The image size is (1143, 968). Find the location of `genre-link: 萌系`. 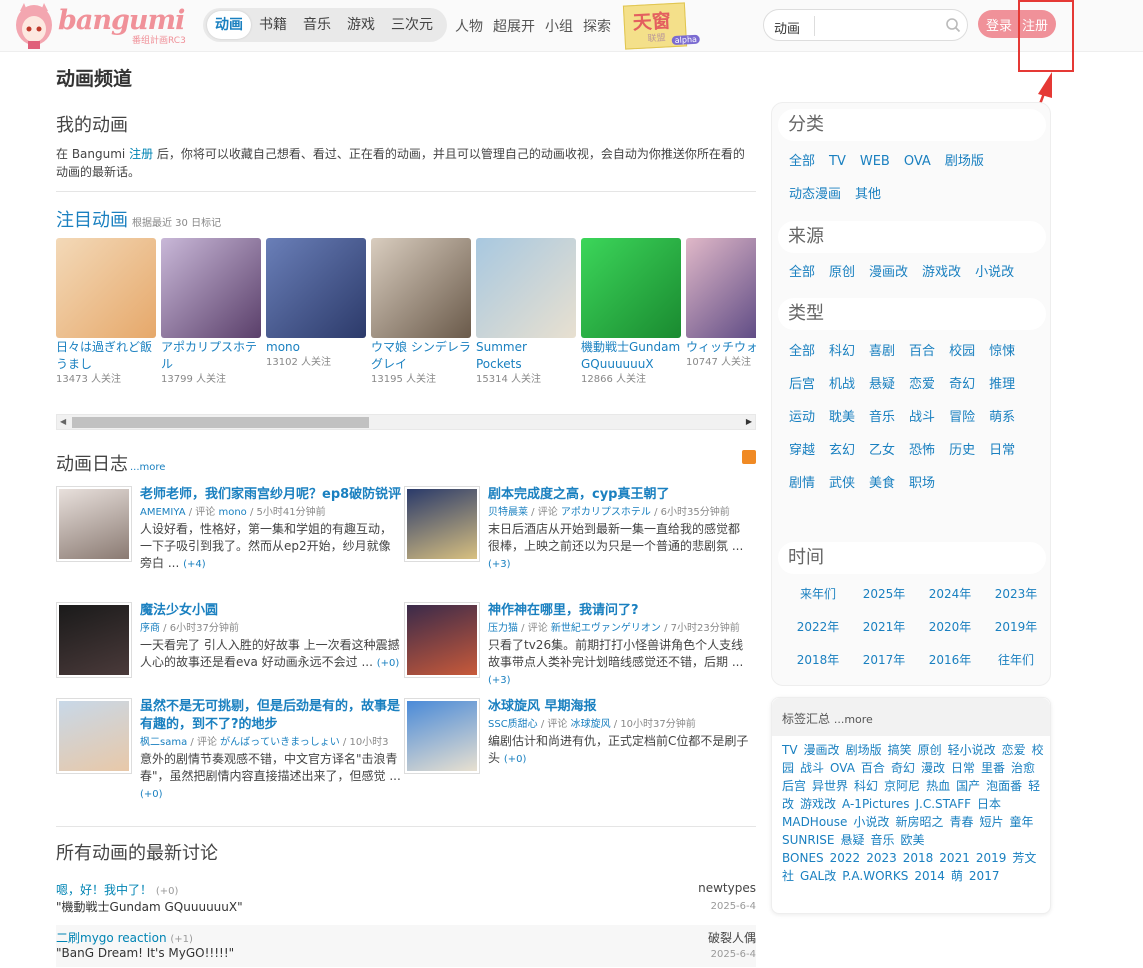

genre-link: 萌系 is located at coordinates (1002, 425).